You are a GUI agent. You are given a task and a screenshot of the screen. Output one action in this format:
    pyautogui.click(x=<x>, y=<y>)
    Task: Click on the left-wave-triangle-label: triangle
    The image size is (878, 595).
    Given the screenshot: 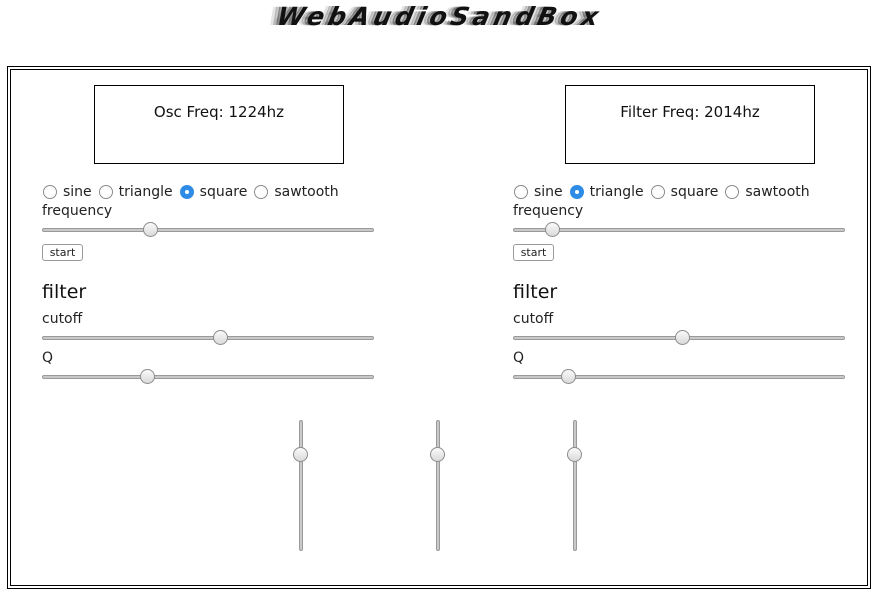 What is the action you would take?
    pyautogui.click(x=145, y=192)
    